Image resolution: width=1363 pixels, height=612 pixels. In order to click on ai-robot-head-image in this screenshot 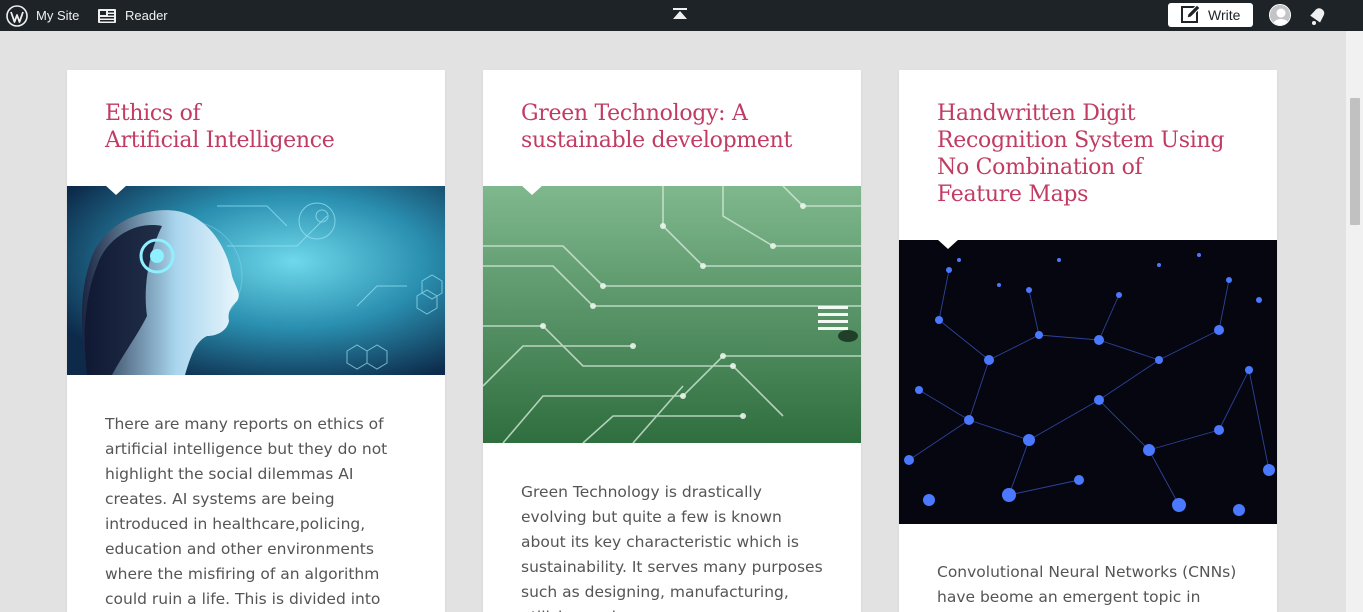, I will do `click(256, 280)`.